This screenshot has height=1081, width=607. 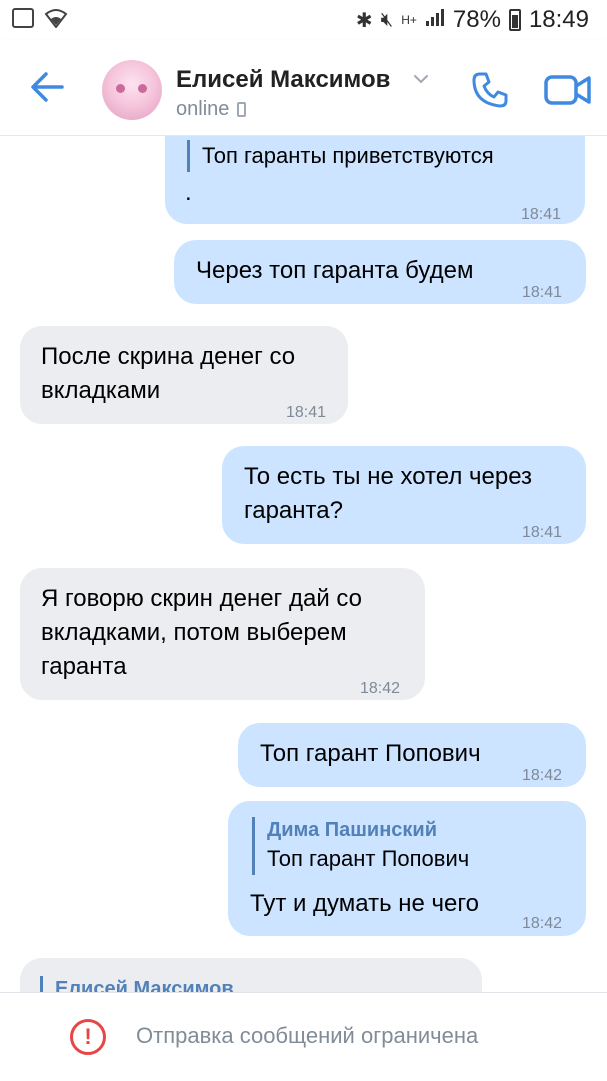 I want to click on network-type: H+, so click(x=409, y=20).